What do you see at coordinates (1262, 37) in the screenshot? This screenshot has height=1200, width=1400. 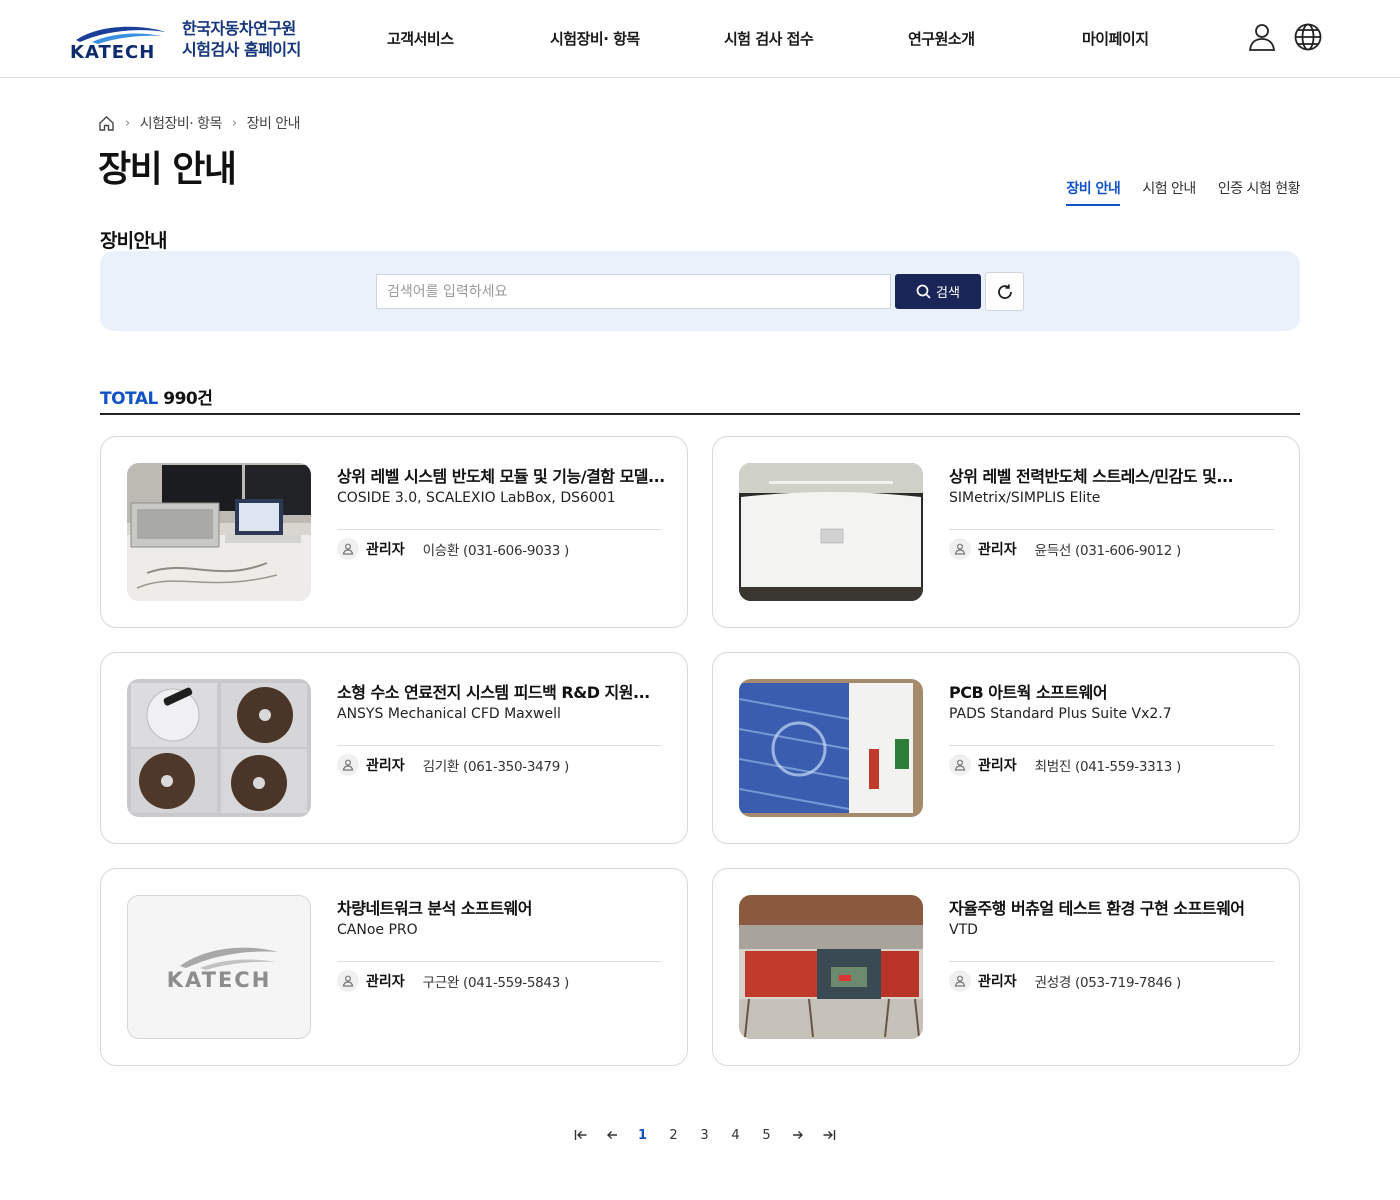 I see `user-icon` at bounding box center [1262, 37].